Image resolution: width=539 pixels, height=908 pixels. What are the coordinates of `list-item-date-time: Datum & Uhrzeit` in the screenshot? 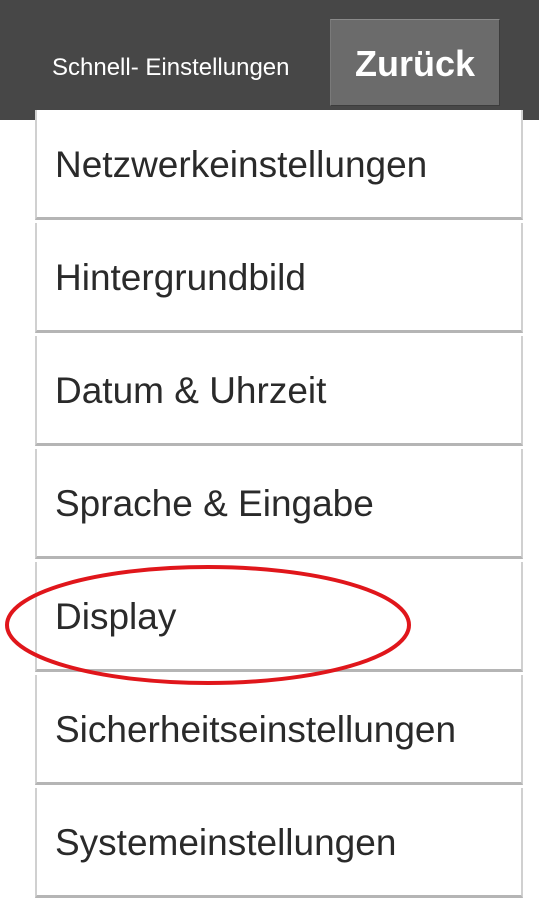 It's located at (279, 391).